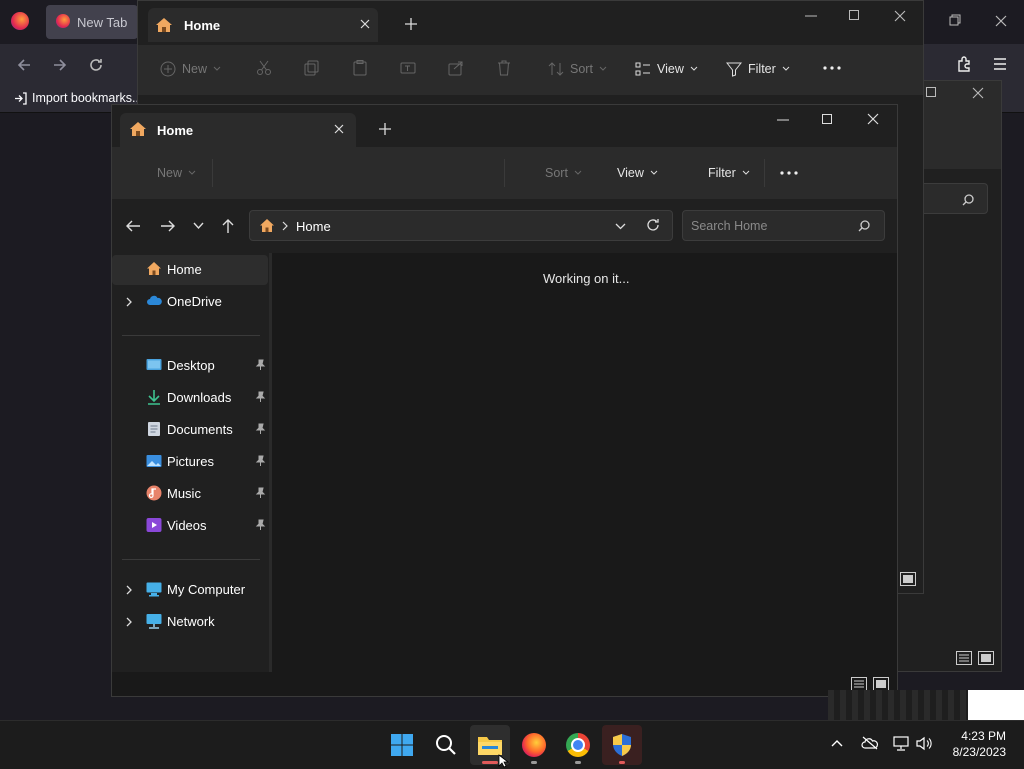 The height and width of the screenshot is (769, 1024). I want to click on back-view-button: View, so click(666, 69).